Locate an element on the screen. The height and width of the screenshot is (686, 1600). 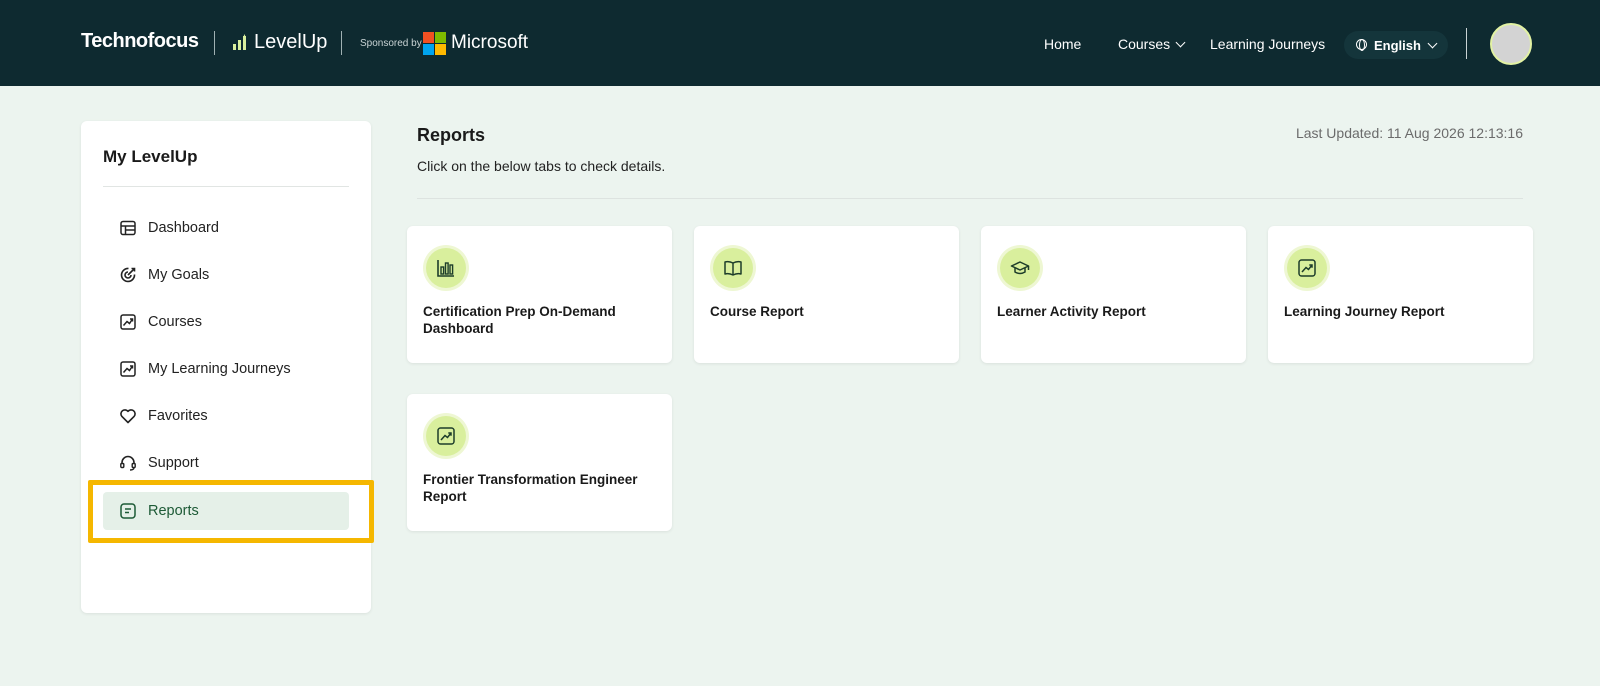
sponsor-name: Microsoft is located at coordinates (490, 42).